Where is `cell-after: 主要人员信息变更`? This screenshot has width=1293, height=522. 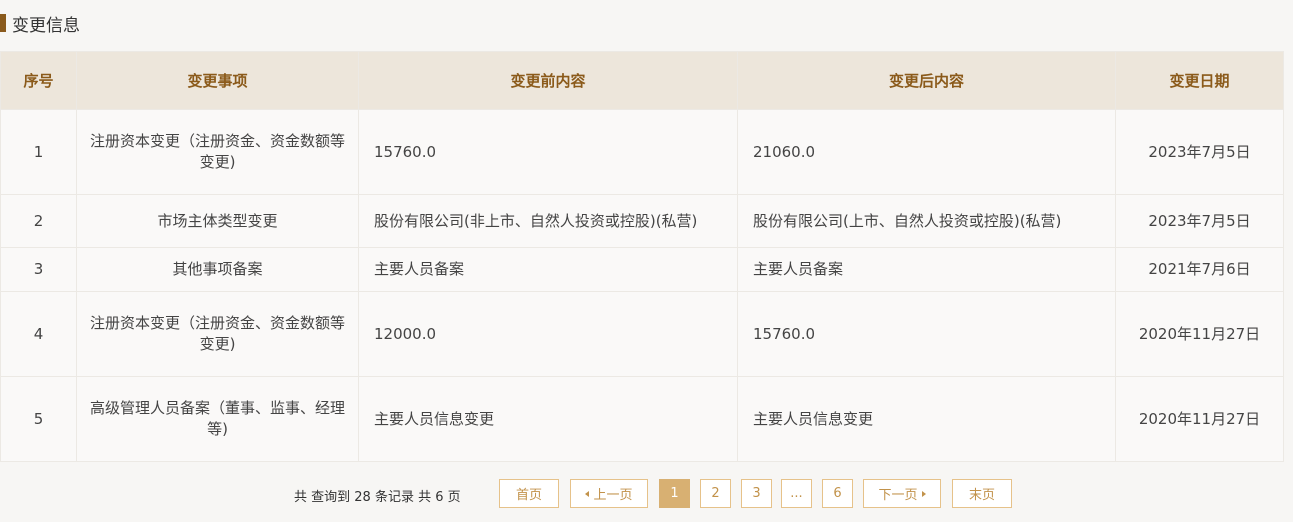
cell-after: 主要人员信息变更 is located at coordinates (926, 419).